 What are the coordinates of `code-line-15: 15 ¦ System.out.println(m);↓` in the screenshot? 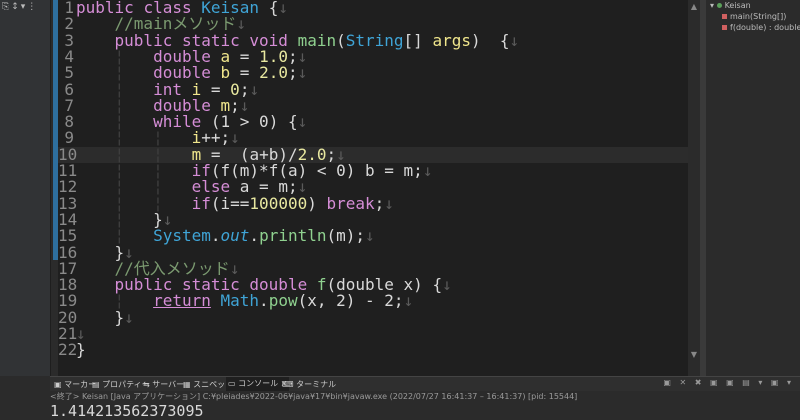 It's located at (373, 236).